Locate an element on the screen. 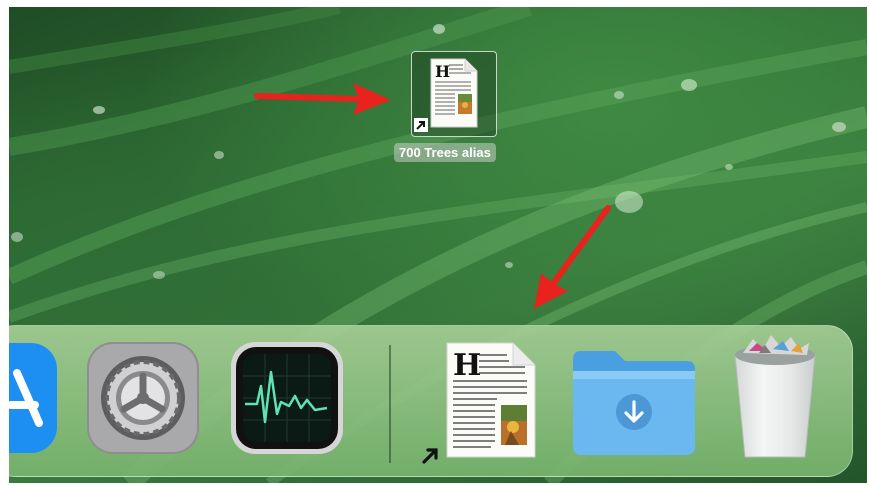 The image size is (869, 485). desktop-alias-label: 700 Trees alias is located at coordinates (445, 152).